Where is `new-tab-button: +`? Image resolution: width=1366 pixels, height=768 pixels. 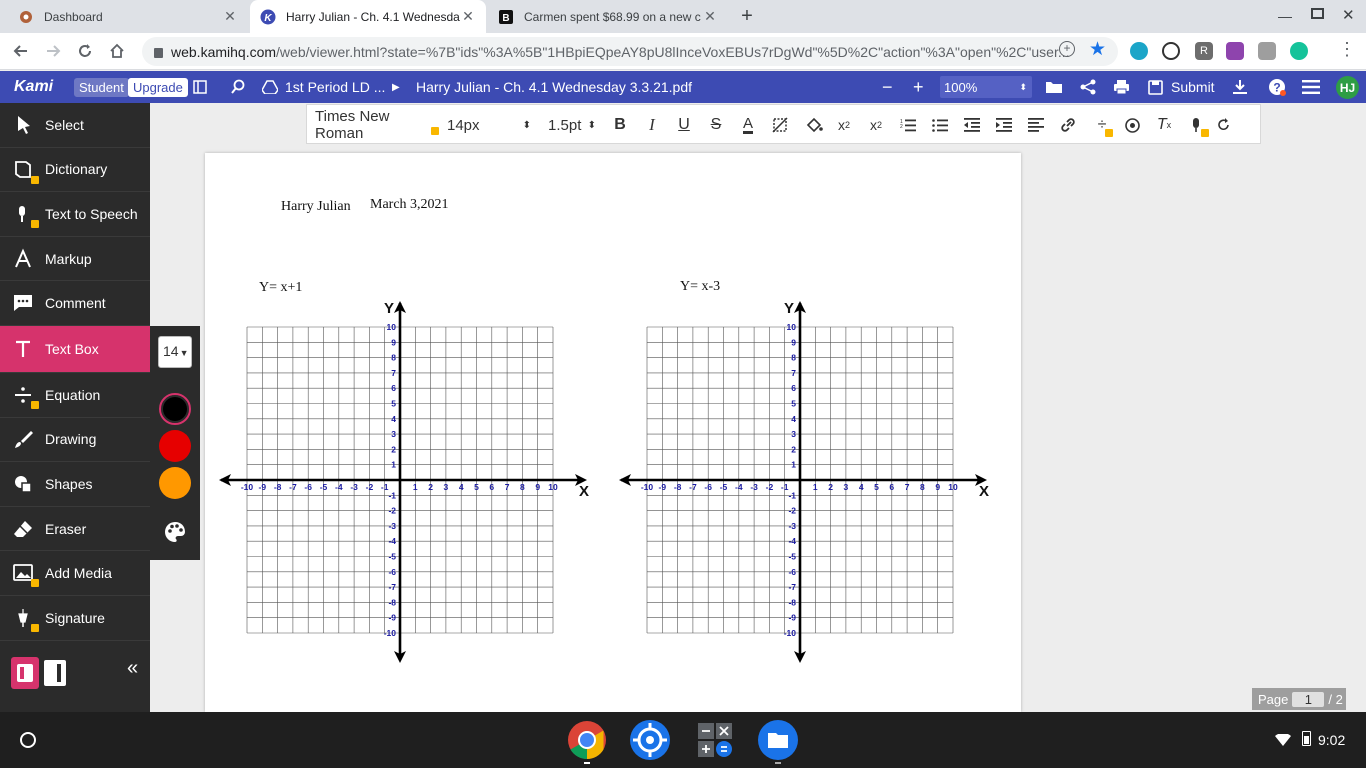
new-tab-button: + is located at coordinates (747, 17).